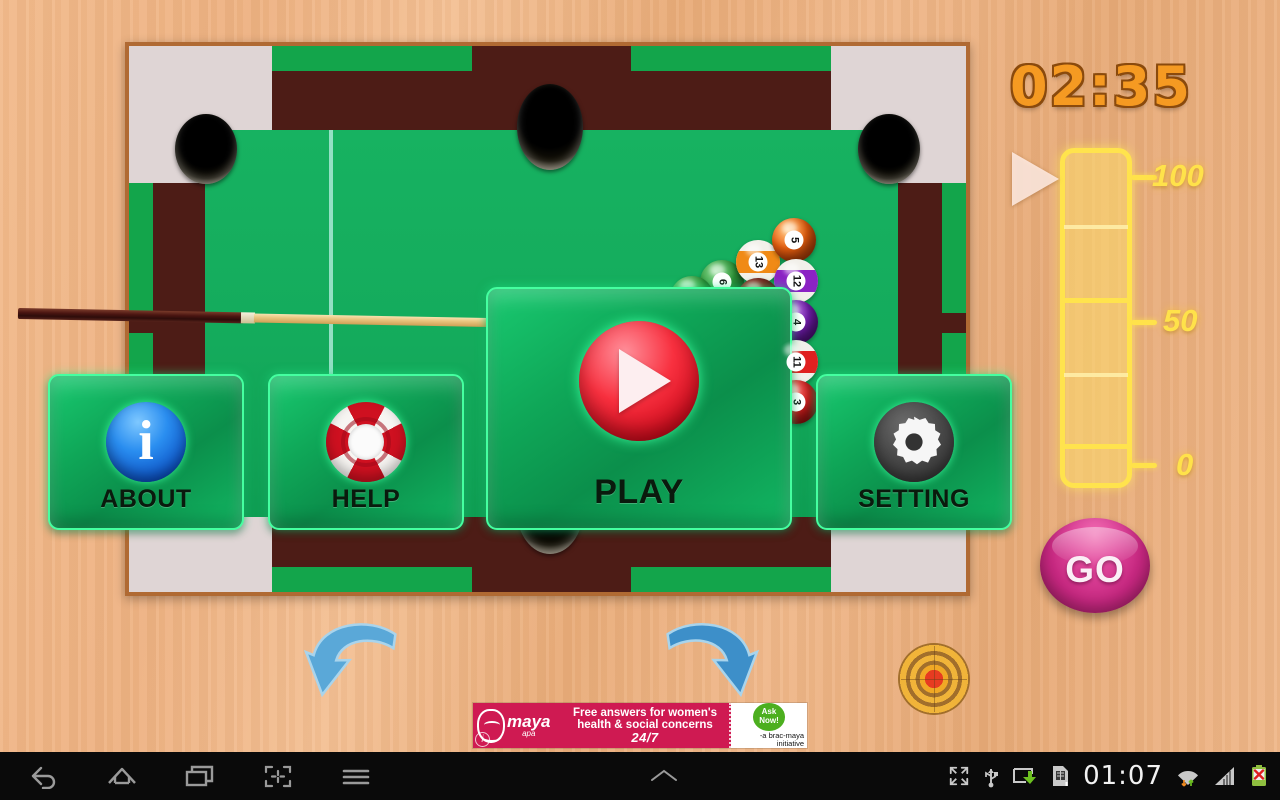 This screenshot has width=1280, height=800. I want to click on rotate-left-icon, so click(355, 663).